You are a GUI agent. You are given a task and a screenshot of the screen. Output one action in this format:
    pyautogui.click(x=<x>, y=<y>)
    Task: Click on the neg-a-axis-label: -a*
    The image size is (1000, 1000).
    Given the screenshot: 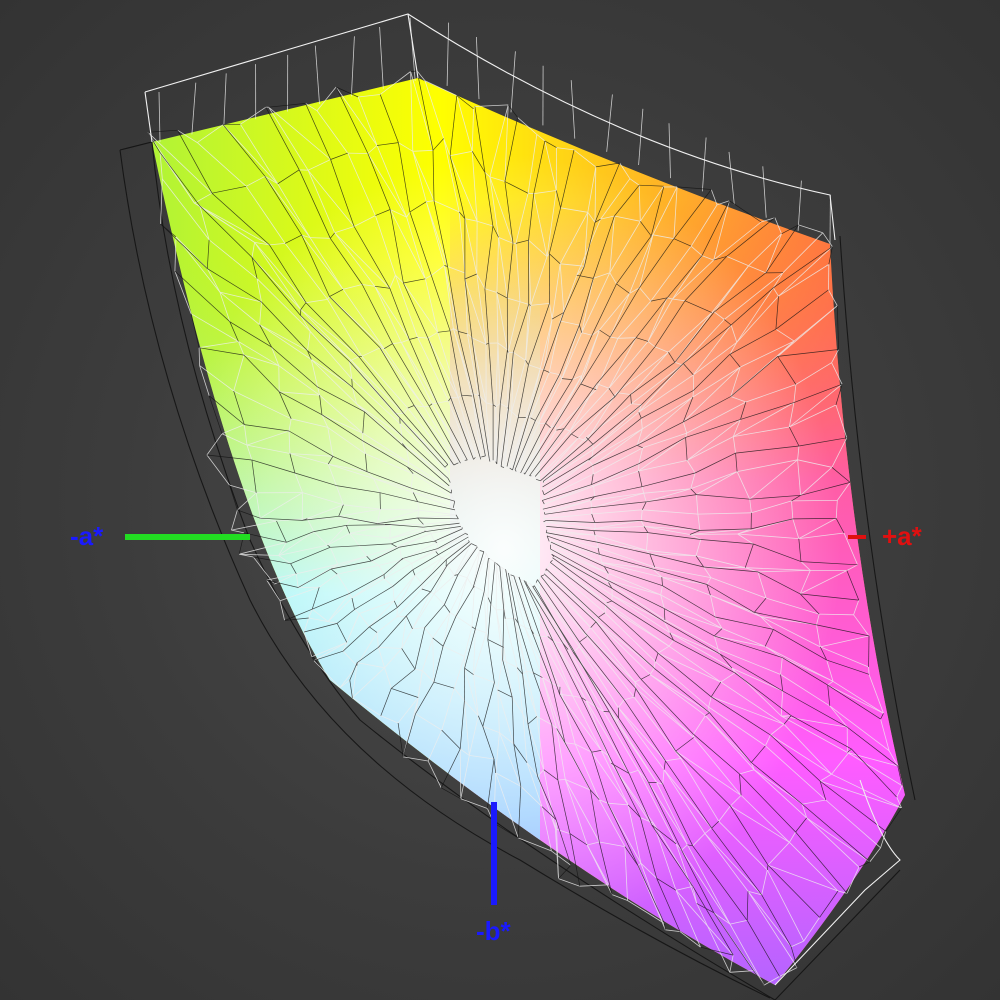 What is the action you would take?
    pyautogui.click(x=87, y=536)
    